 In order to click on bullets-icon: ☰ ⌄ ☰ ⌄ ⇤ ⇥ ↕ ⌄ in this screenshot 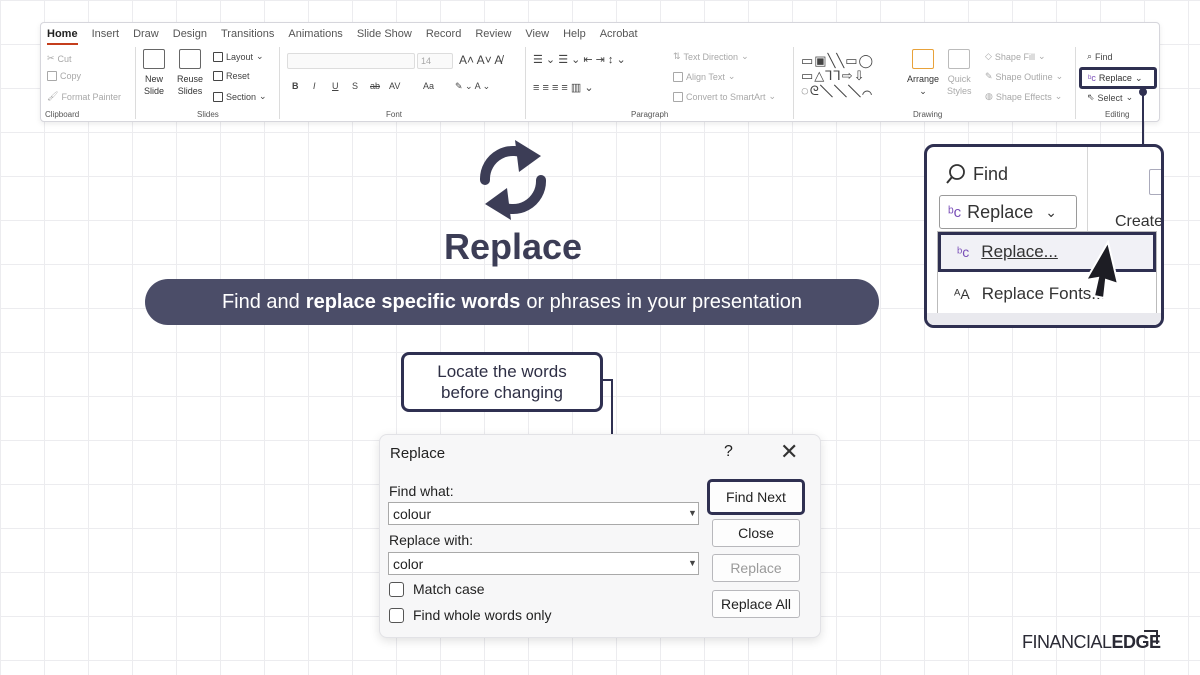, I will do `click(579, 59)`.